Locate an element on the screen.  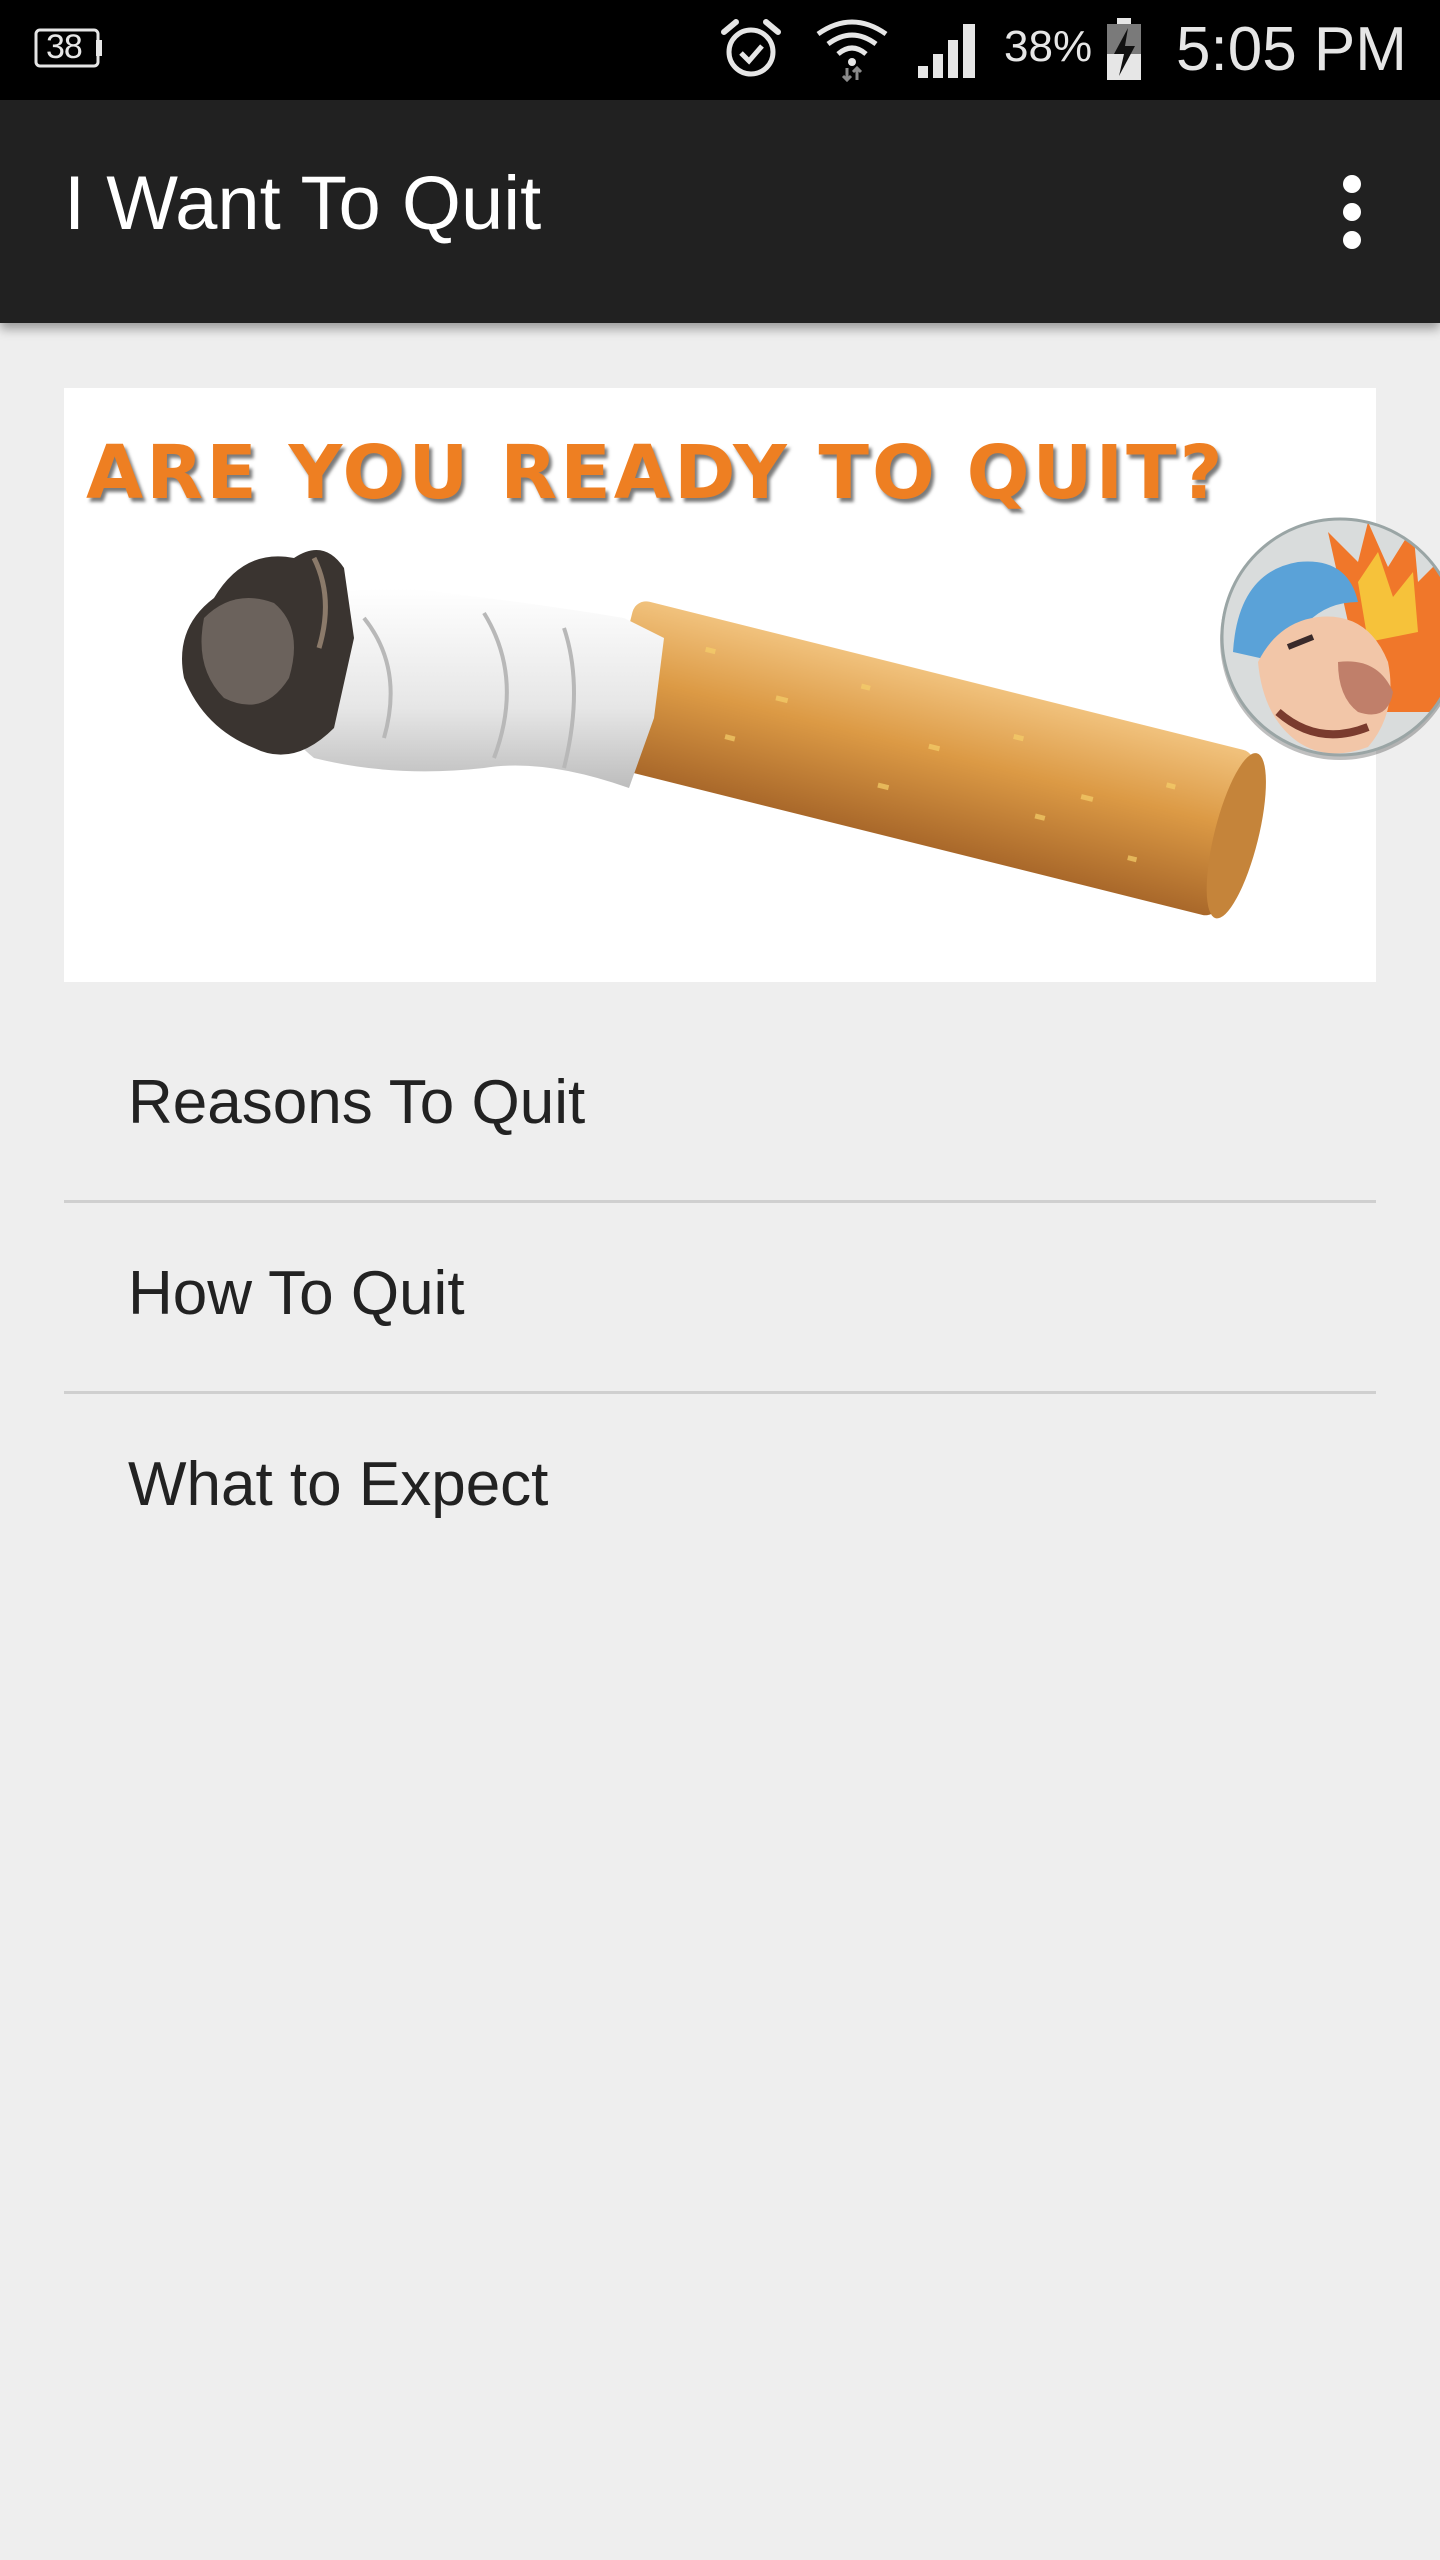
menu-item-label: How To Quit is located at coordinates (296, 1293).